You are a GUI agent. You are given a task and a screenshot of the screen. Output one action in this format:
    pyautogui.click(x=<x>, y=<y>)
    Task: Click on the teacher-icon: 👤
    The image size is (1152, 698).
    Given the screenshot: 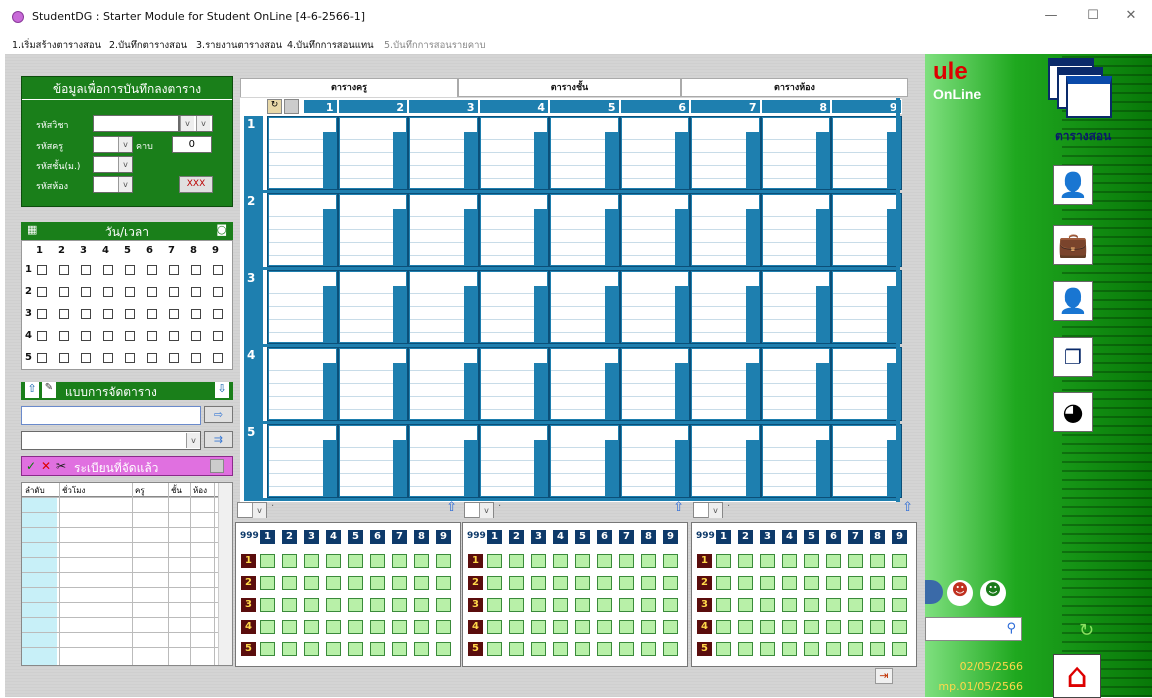 What is the action you would take?
    pyautogui.click(x=1073, y=185)
    